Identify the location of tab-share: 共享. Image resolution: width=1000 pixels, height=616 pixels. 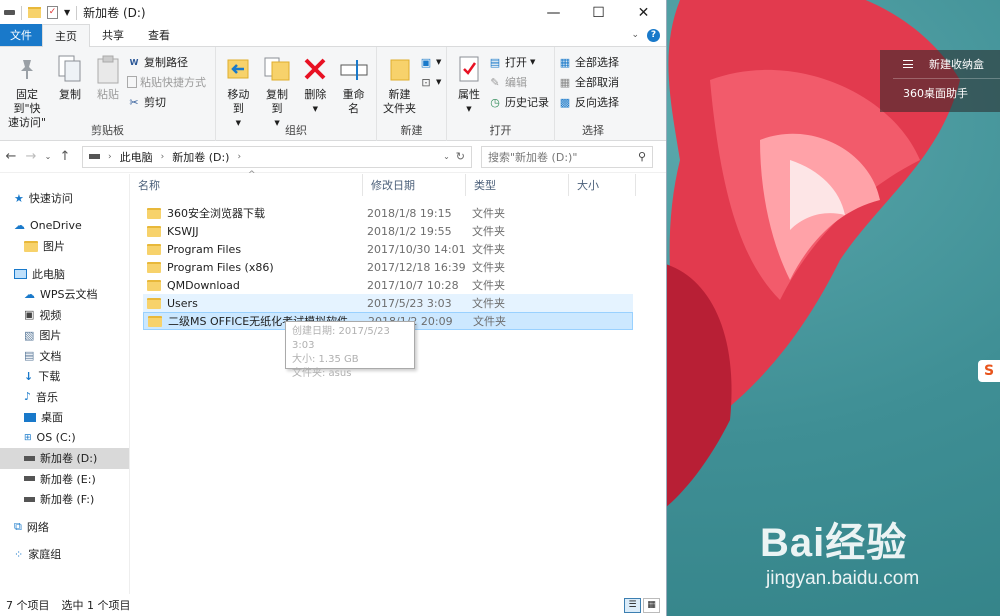
(113, 35).